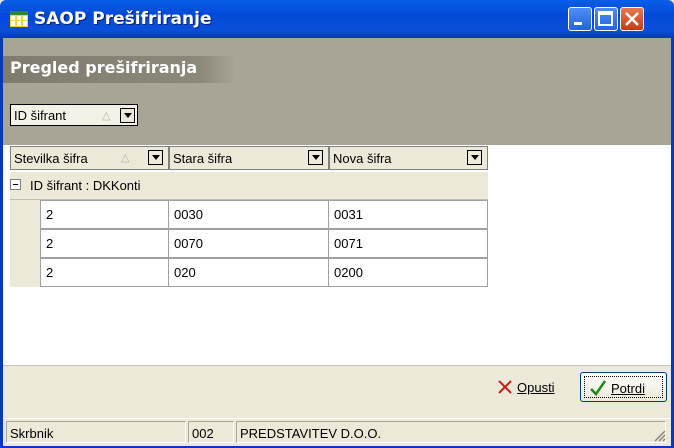 The image size is (674, 448). I want to click on maximize-button, so click(606, 19).